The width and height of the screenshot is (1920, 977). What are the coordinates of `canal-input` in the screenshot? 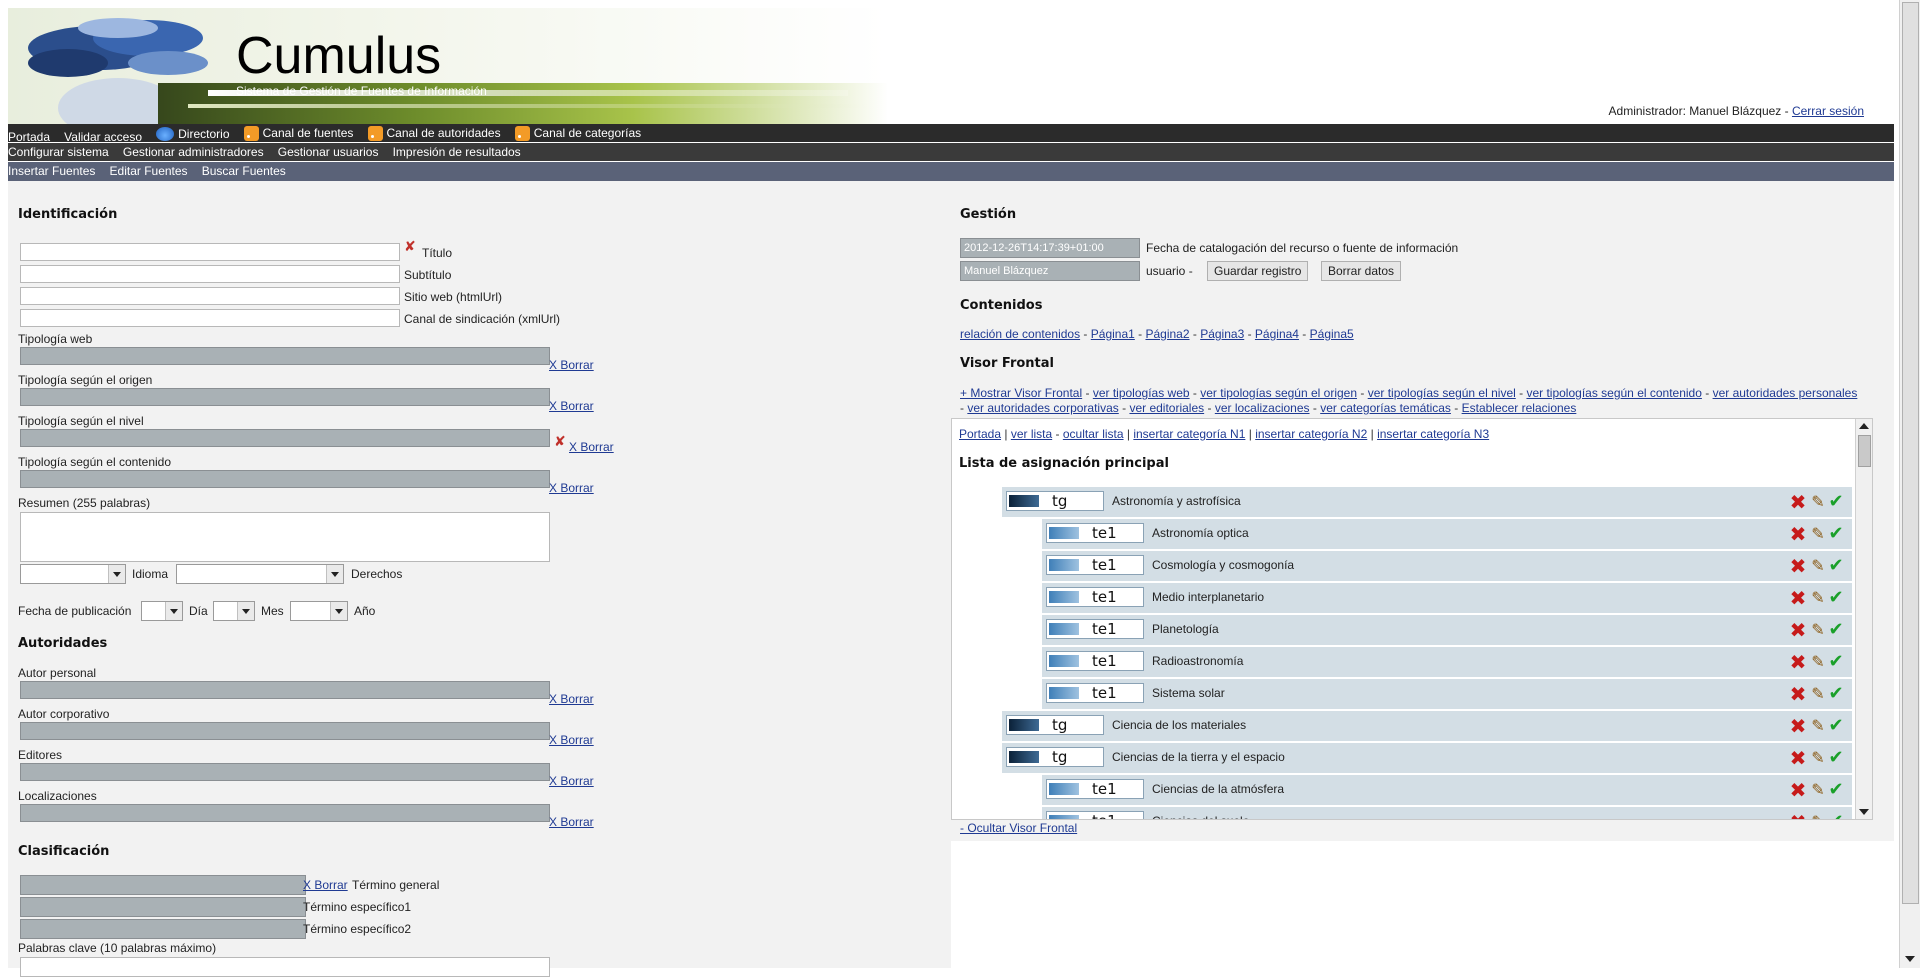 It's located at (210, 318).